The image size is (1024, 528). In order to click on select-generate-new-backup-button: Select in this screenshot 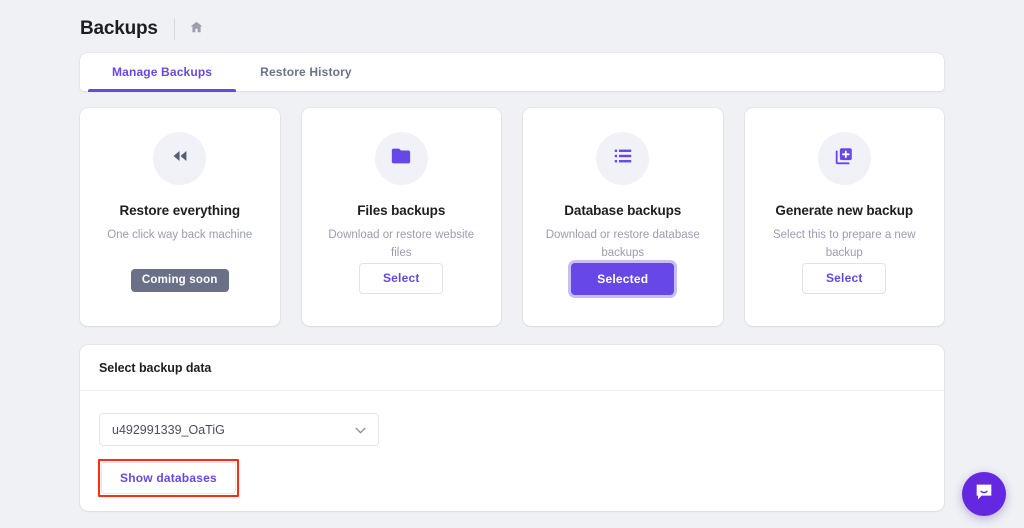, I will do `click(844, 278)`.